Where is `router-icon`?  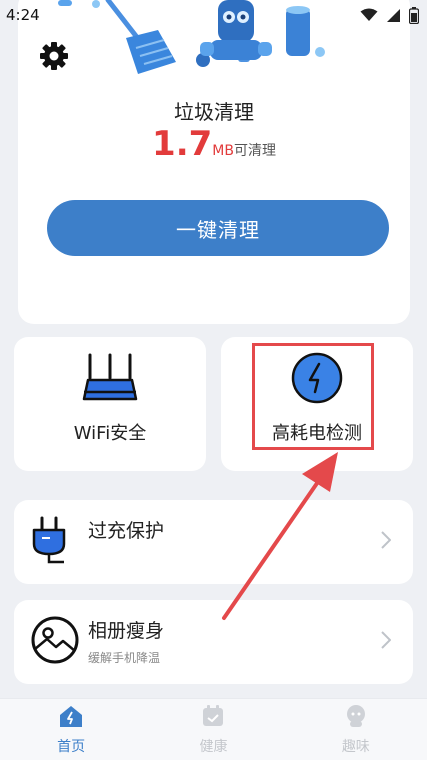 router-icon is located at coordinates (110, 378).